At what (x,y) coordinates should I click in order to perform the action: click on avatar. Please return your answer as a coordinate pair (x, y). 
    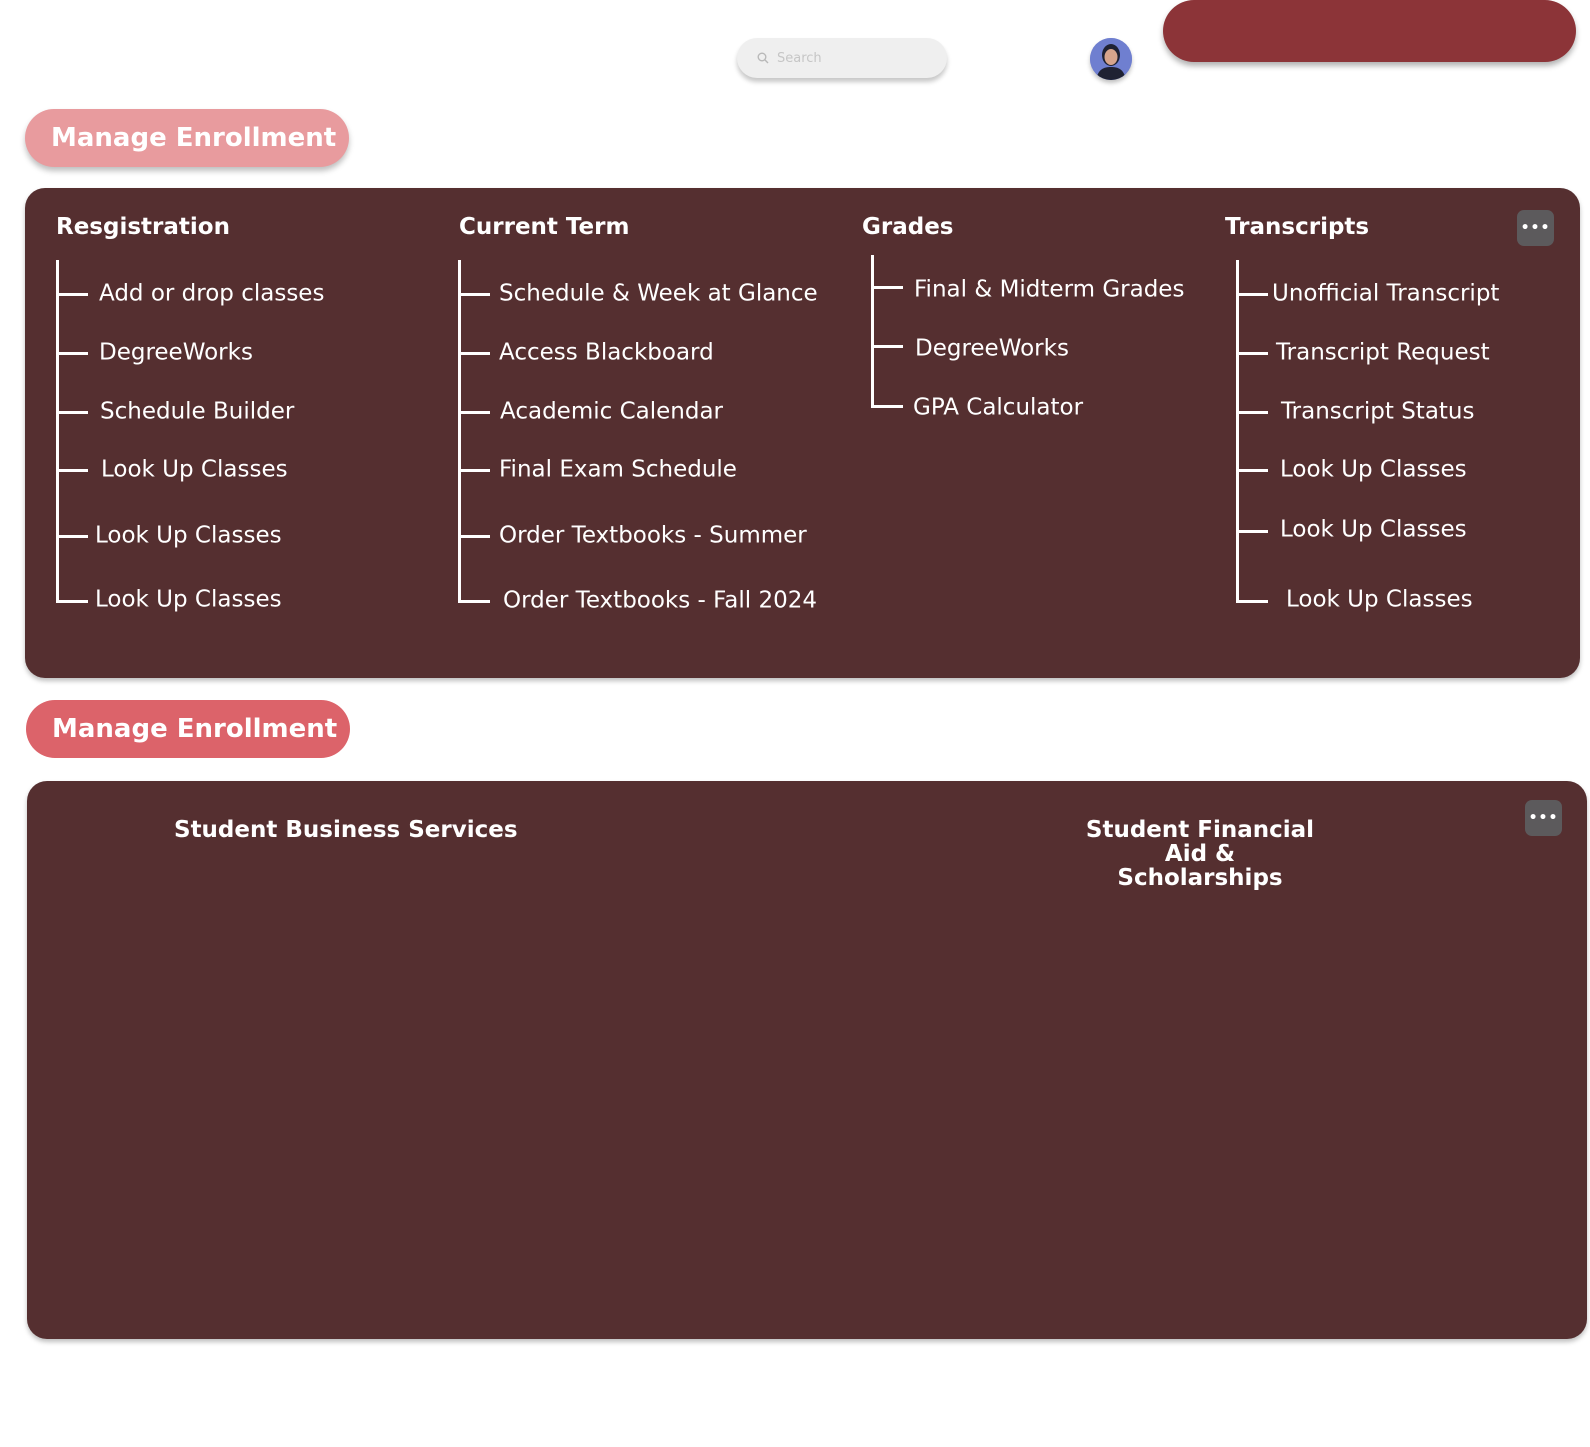
    Looking at the image, I should click on (1111, 59).